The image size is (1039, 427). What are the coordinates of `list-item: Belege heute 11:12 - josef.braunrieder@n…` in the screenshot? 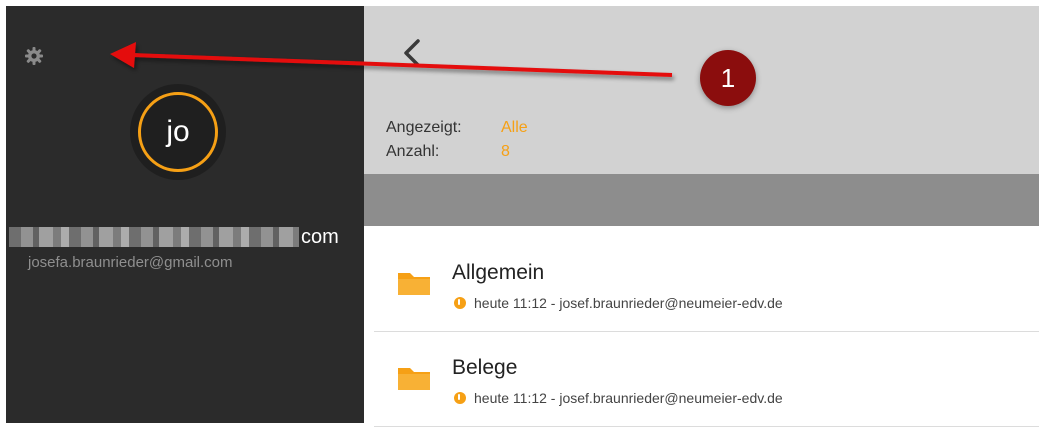 It's located at (706, 379).